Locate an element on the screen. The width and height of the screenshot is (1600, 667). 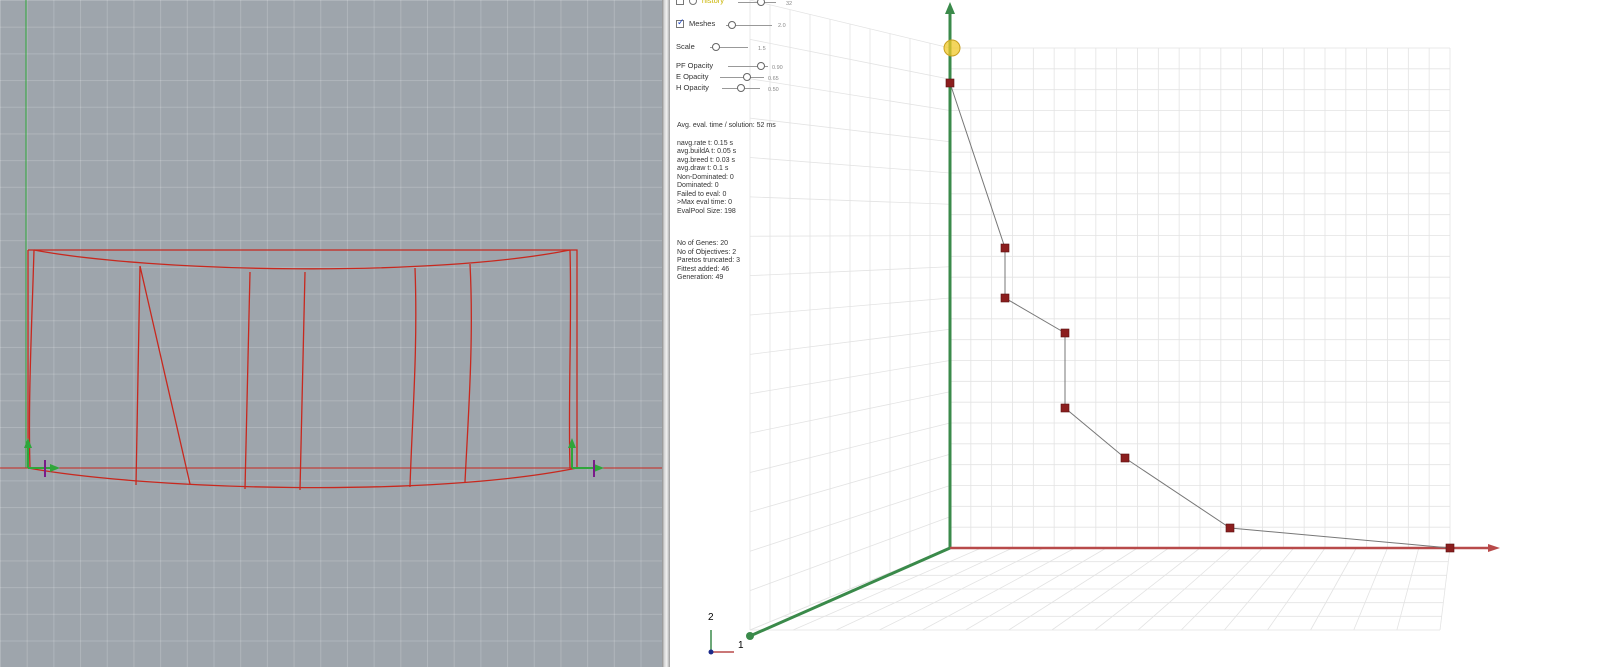
h-opacity-label: H Opacity is located at coordinates (692, 87).